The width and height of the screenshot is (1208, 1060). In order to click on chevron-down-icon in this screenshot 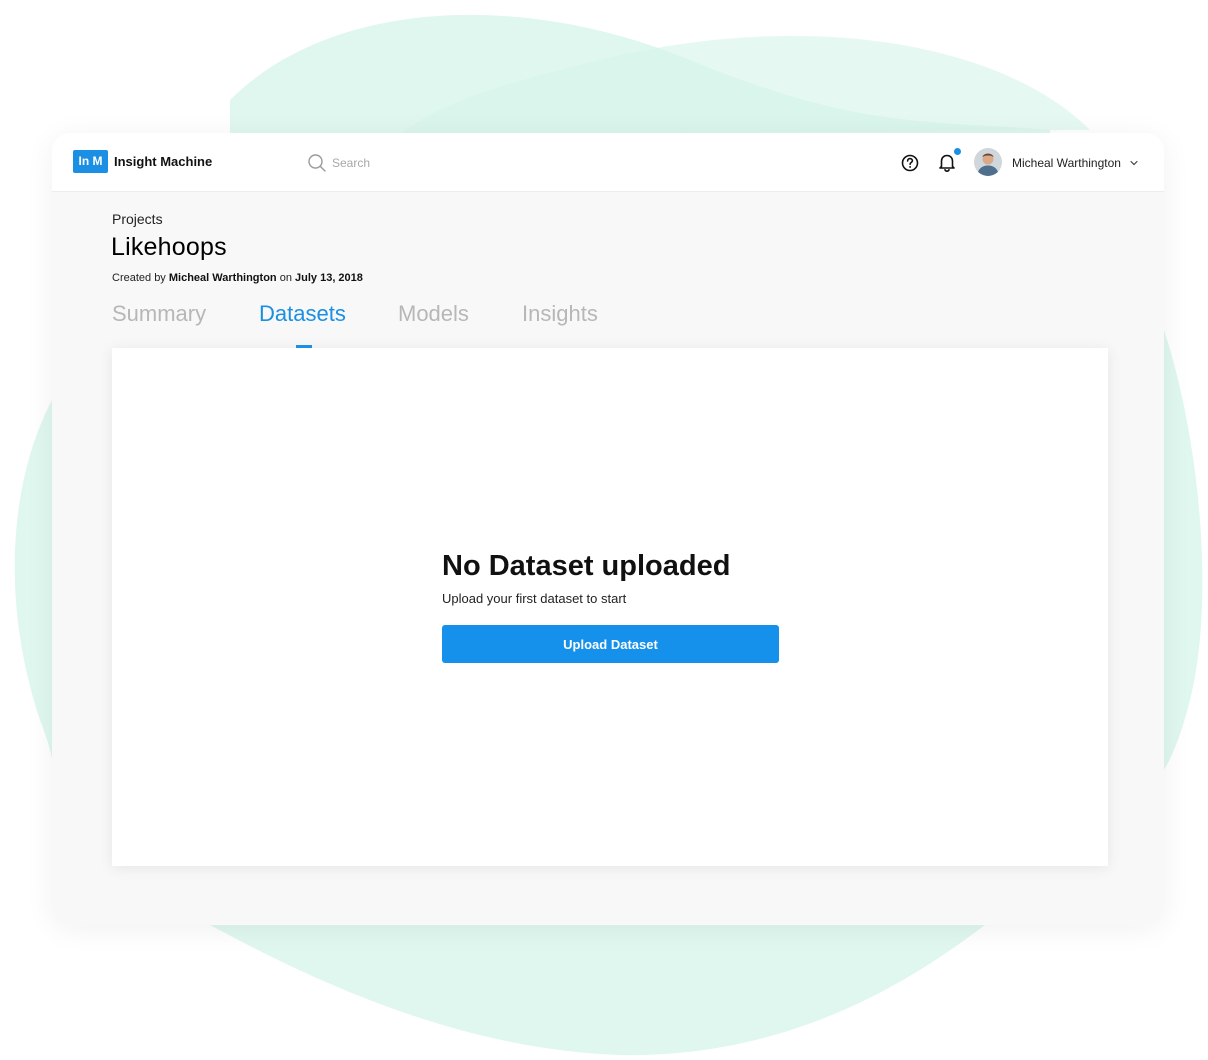, I will do `click(1134, 163)`.